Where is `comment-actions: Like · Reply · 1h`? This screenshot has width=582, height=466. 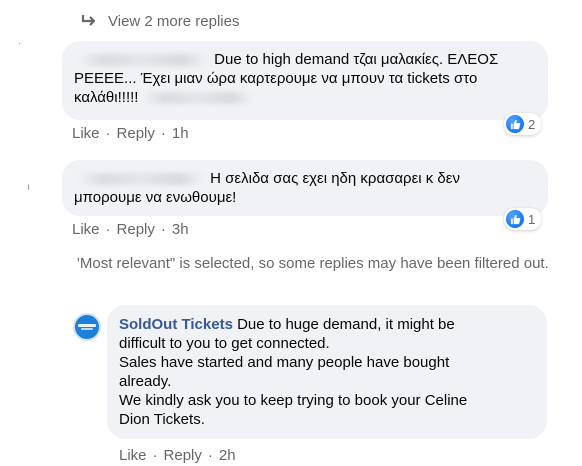
comment-actions: Like · Reply · 1h is located at coordinates (130, 133).